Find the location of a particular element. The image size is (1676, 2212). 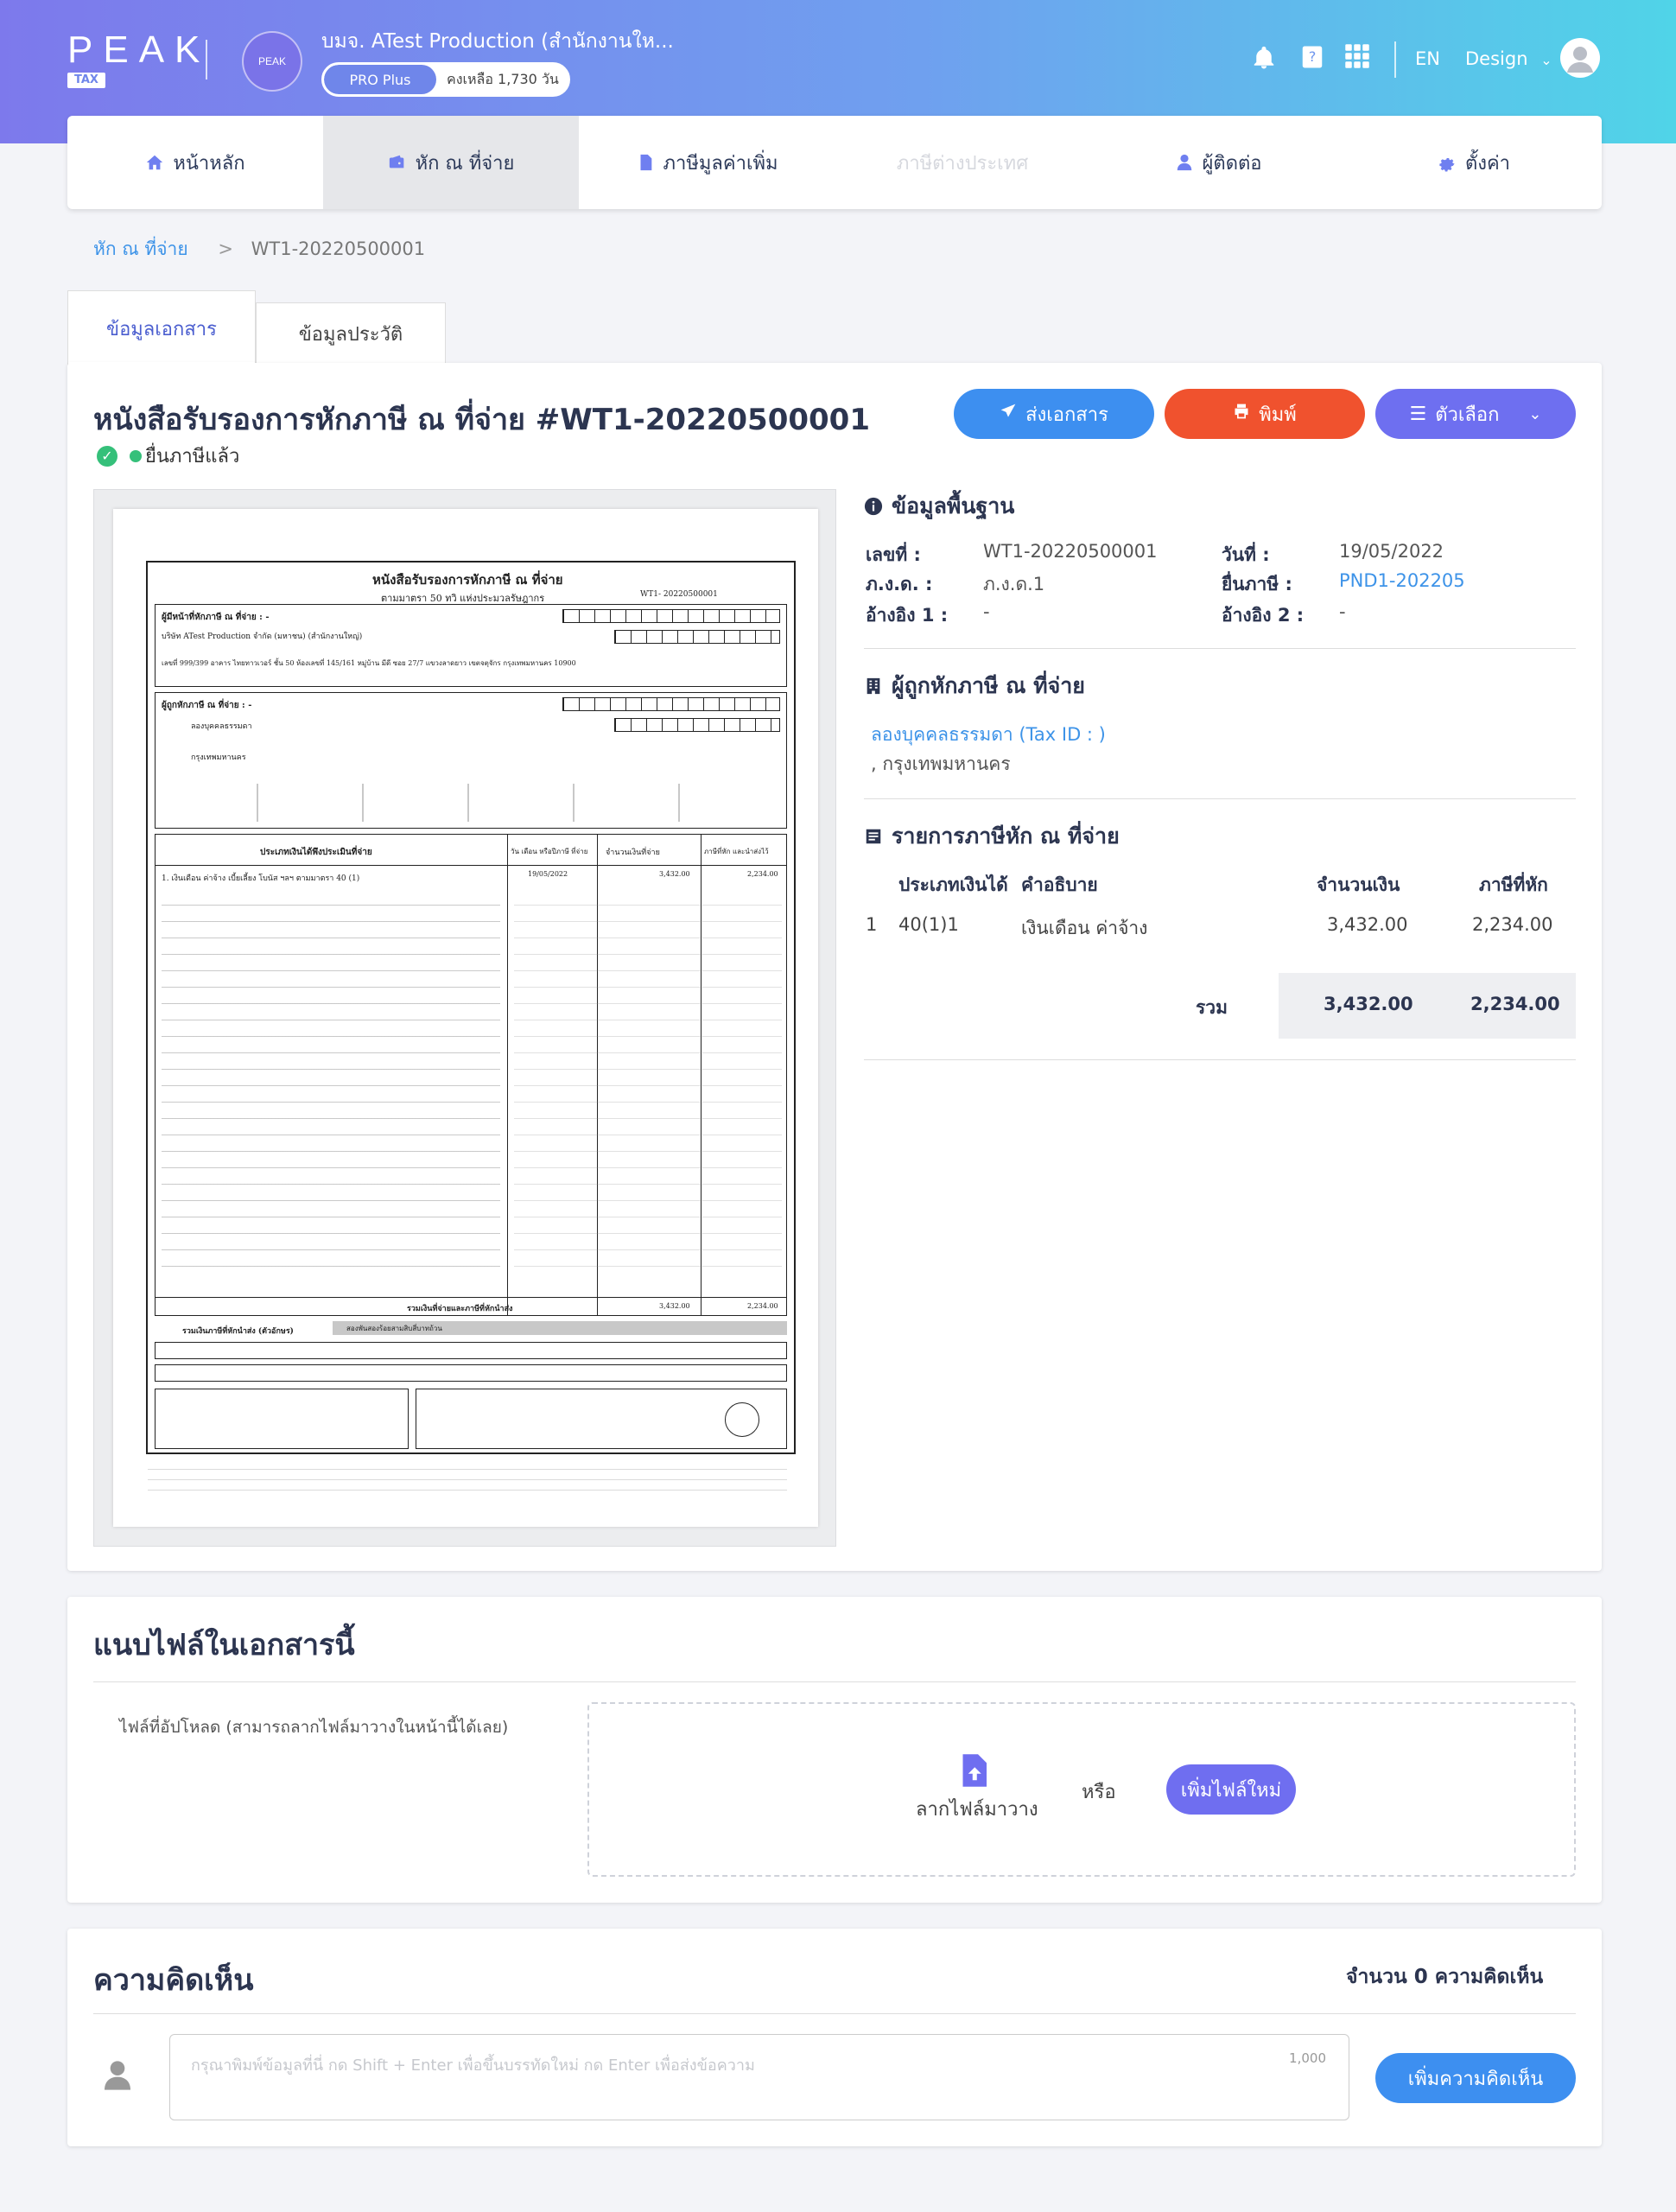

drag-text: ลากไฟล์มาวาง is located at coordinates (977, 1810).